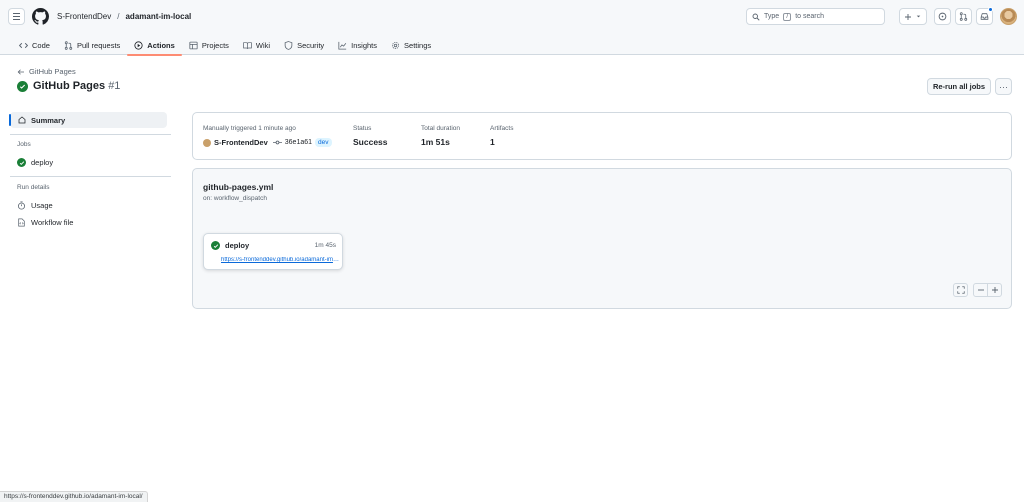 Image resolution: width=1024 pixels, height=502 pixels. Describe the element at coordinates (158, 16) in the screenshot. I see `repo-link: adamant-im-local` at that location.